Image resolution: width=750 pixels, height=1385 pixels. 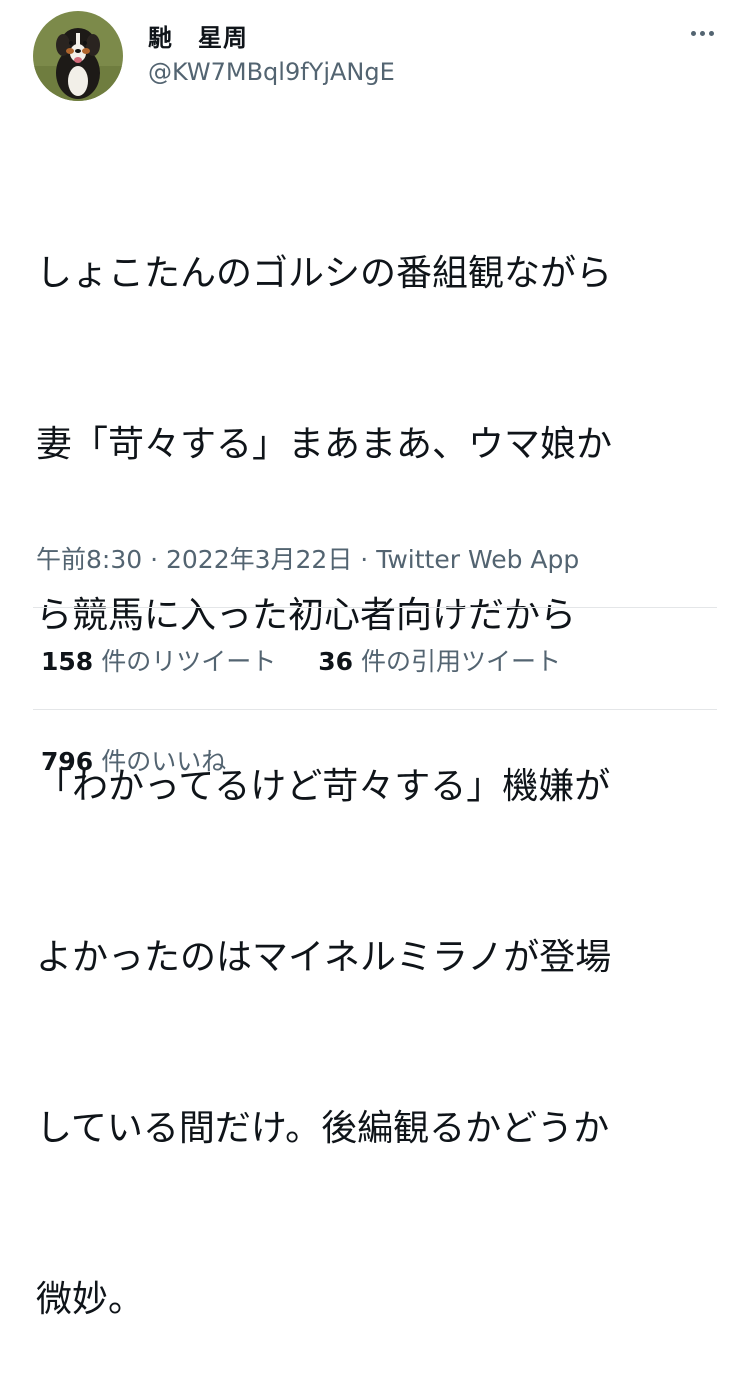 What do you see at coordinates (67, 661) in the screenshot?
I see `retweet-count: 158` at bounding box center [67, 661].